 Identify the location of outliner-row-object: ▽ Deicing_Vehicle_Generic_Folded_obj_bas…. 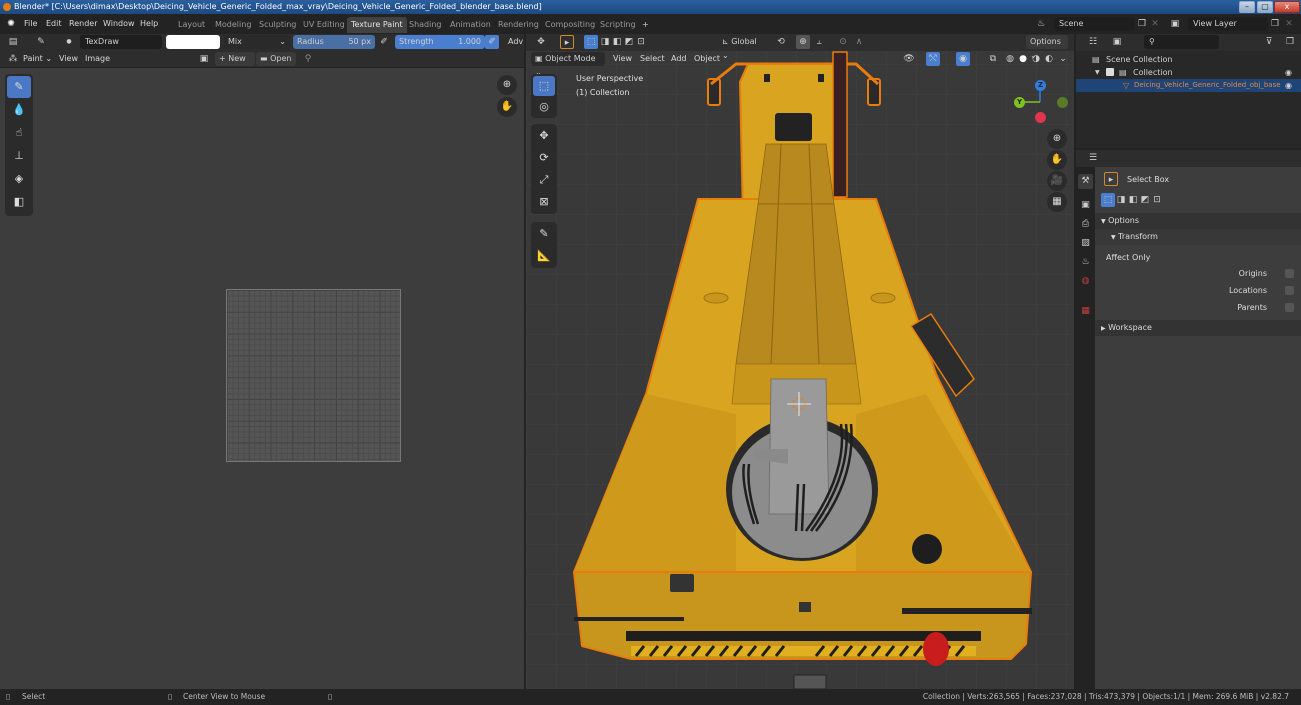
(1188, 85).